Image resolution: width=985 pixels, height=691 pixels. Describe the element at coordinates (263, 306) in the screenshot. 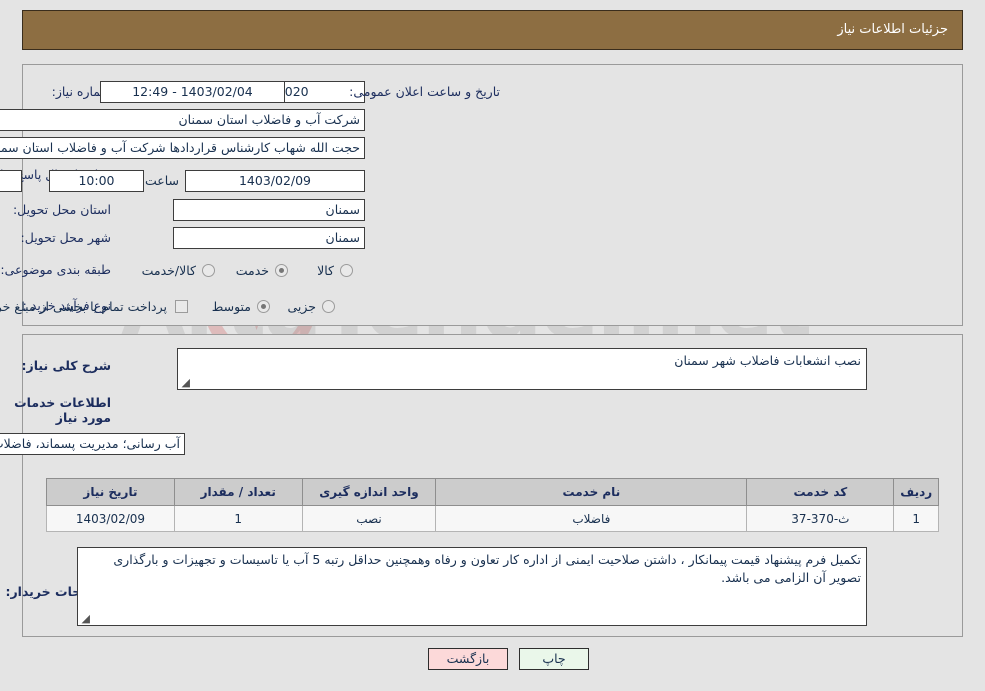

I see `radio-process-motevaset` at that location.